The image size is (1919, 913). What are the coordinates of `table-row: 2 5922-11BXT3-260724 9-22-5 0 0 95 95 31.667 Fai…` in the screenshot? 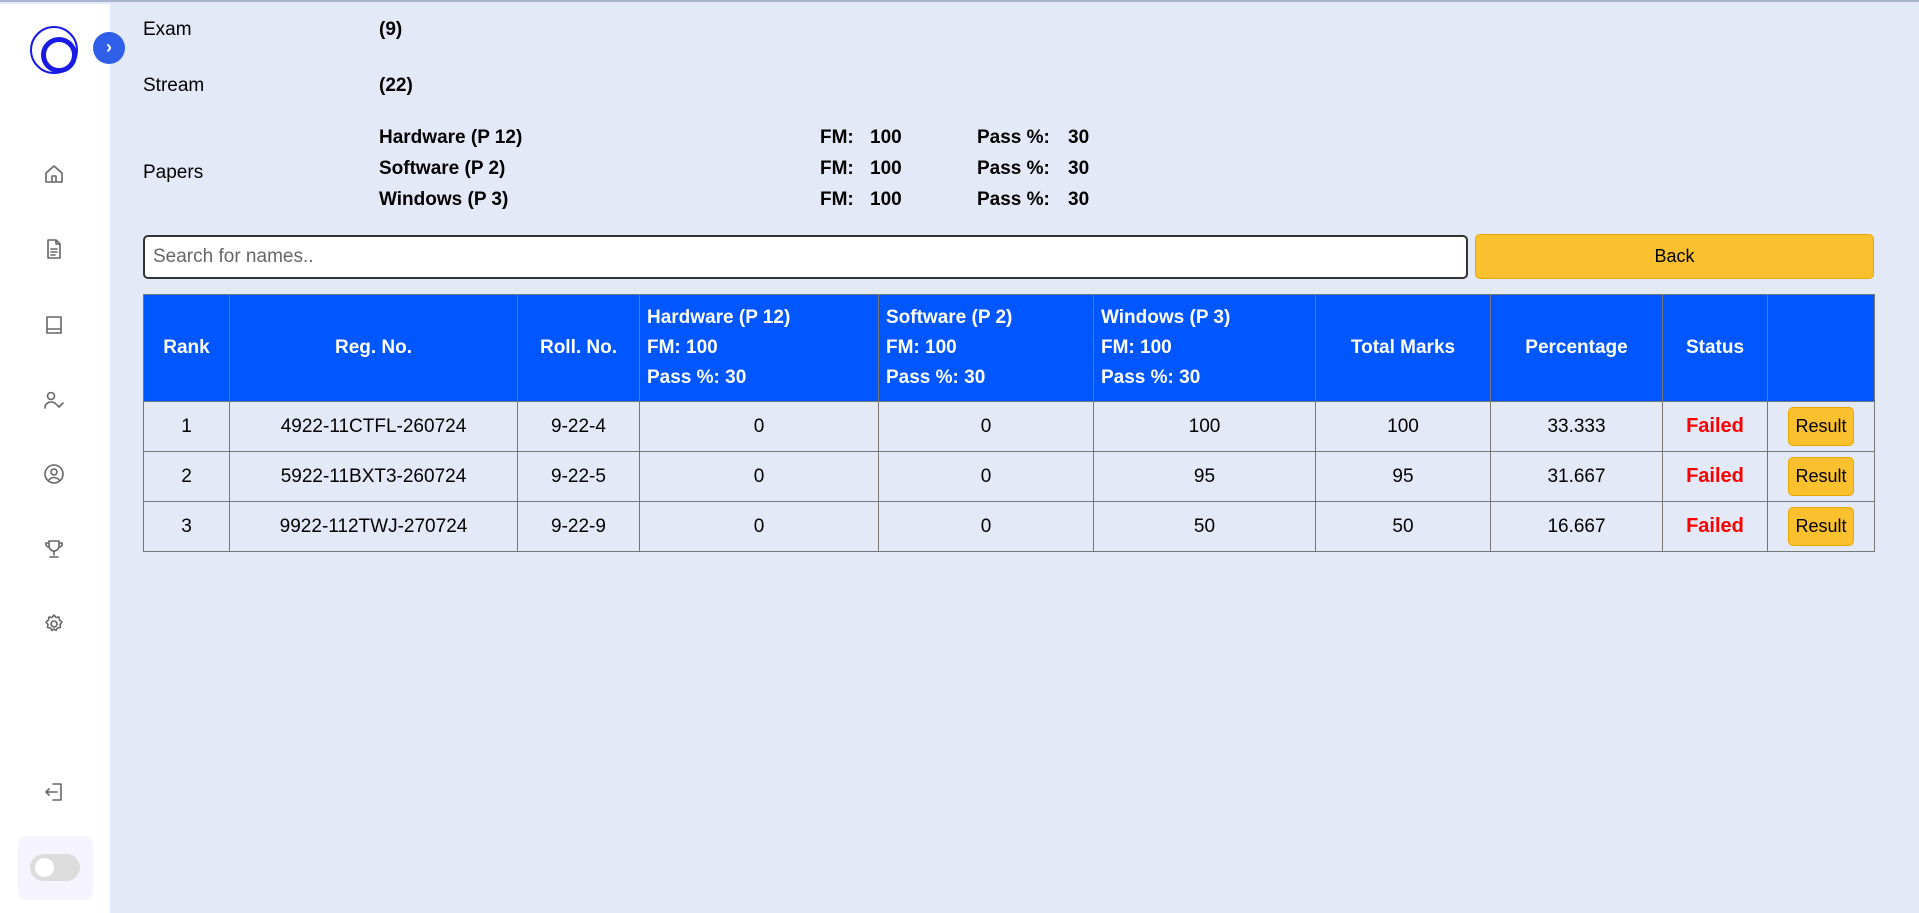 It's located at (1009, 476).